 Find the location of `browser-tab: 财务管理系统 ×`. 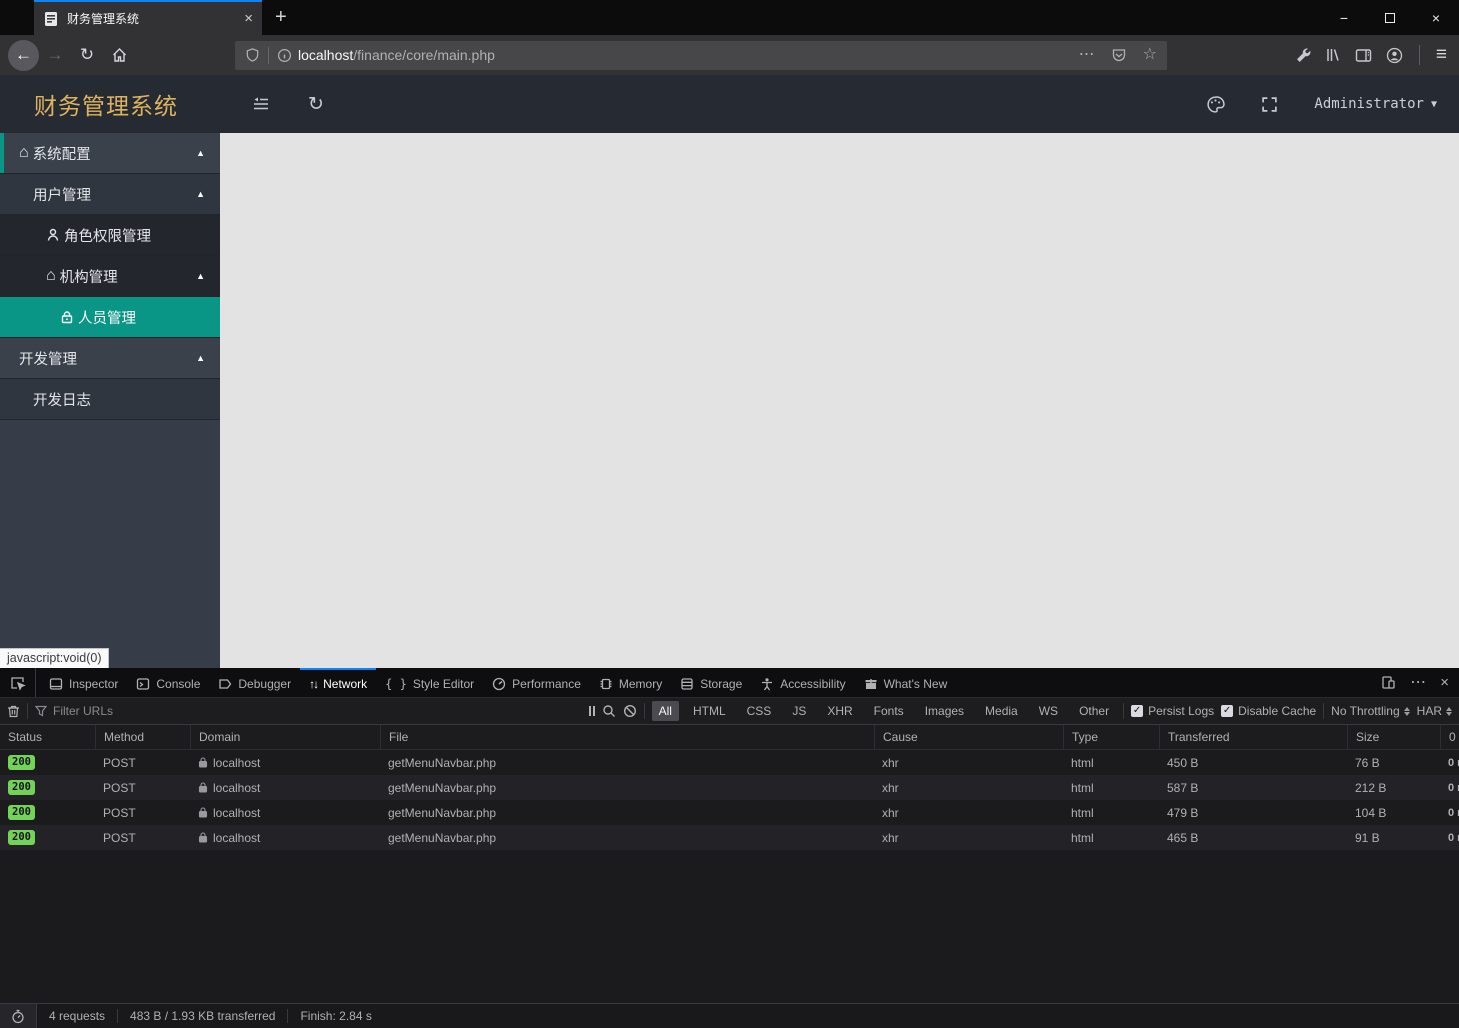

browser-tab: 财务管理系统 × is located at coordinates (148, 17).